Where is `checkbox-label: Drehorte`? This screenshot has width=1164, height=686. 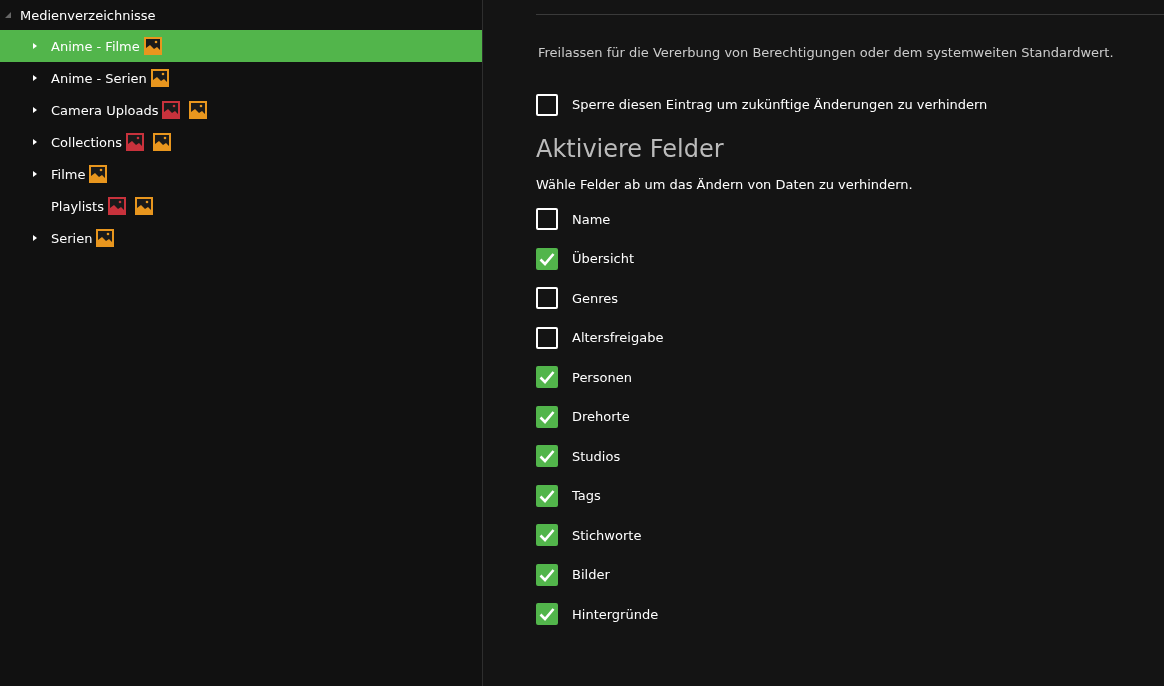
checkbox-label: Drehorte is located at coordinates (601, 417).